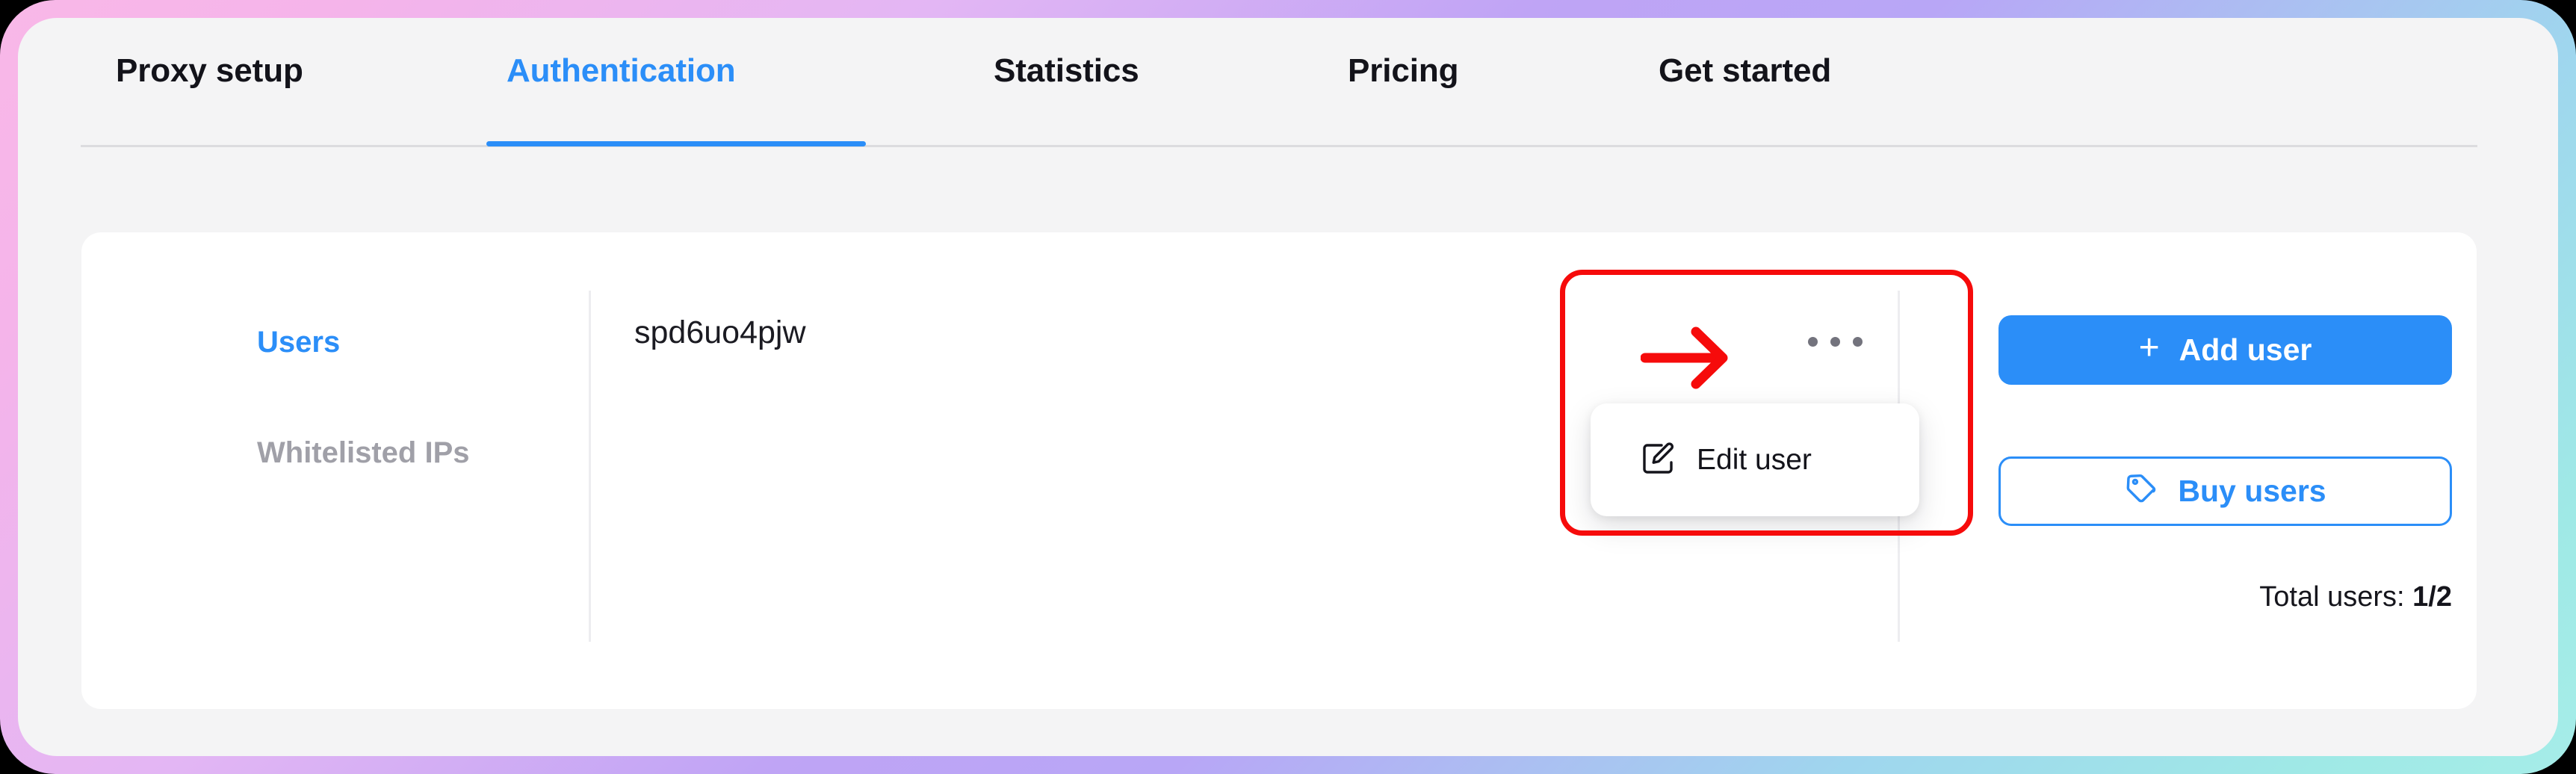  What do you see at coordinates (1658, 460) in the screenshot?
I see `edit-square-icon` at bounding box center [1658, 460].